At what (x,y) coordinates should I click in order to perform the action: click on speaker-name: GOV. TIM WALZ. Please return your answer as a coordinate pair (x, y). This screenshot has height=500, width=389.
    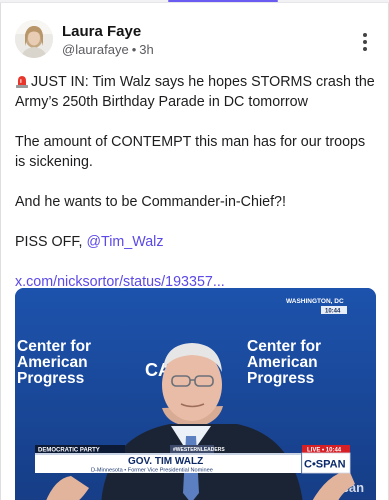
    Looking at the image, I should click on (165, 461).